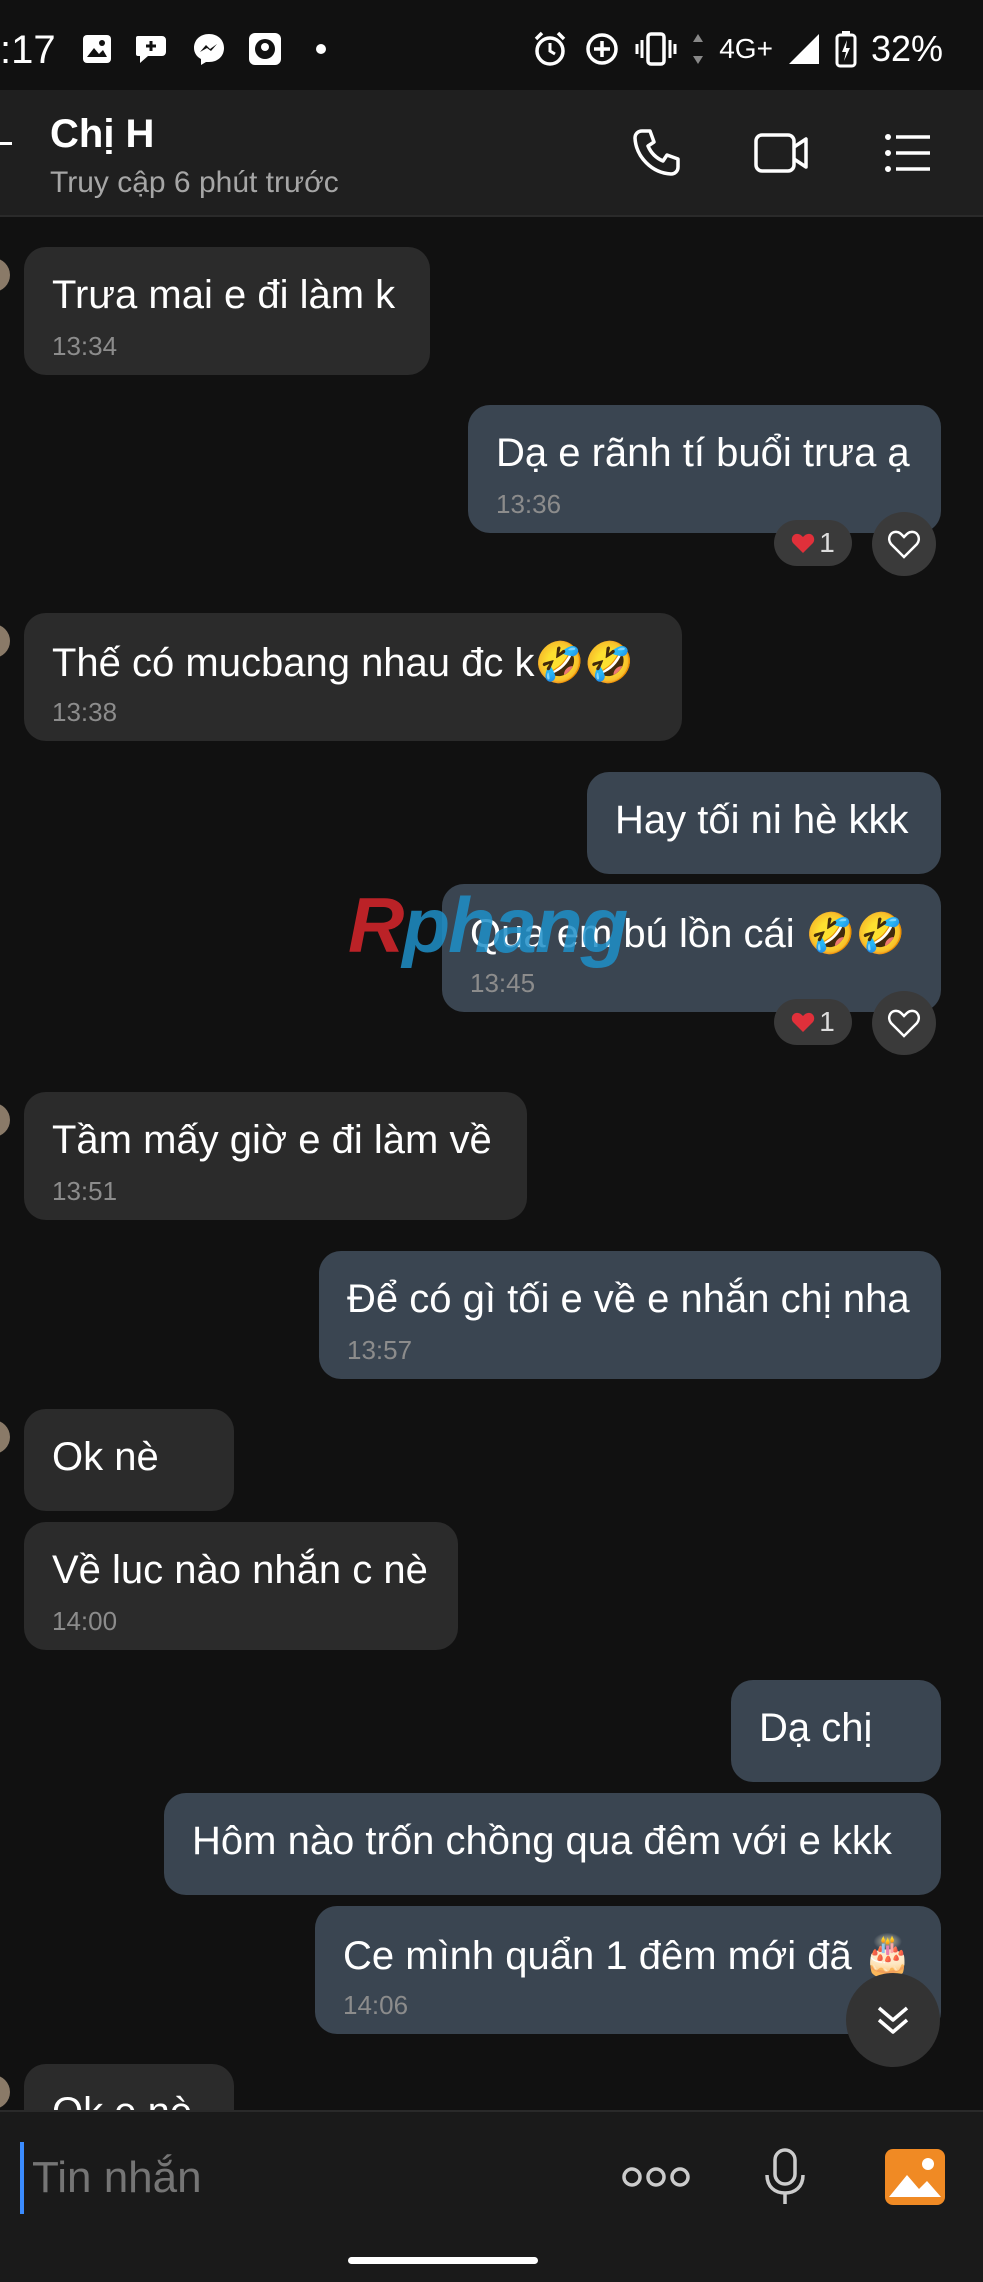 The image size is (983, 2282). Describe the element at coordinates (703, 453) in the screenshot. I see `message-text: Dạ e rãnh tí buổi trưa ạ` at that location.